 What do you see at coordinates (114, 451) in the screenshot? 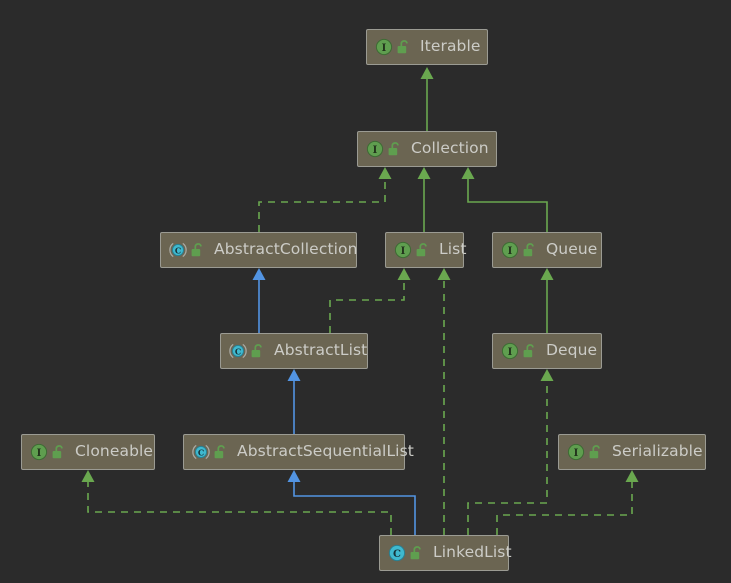
I see `node-label: Cloneable` at bounding box center [114, 451].